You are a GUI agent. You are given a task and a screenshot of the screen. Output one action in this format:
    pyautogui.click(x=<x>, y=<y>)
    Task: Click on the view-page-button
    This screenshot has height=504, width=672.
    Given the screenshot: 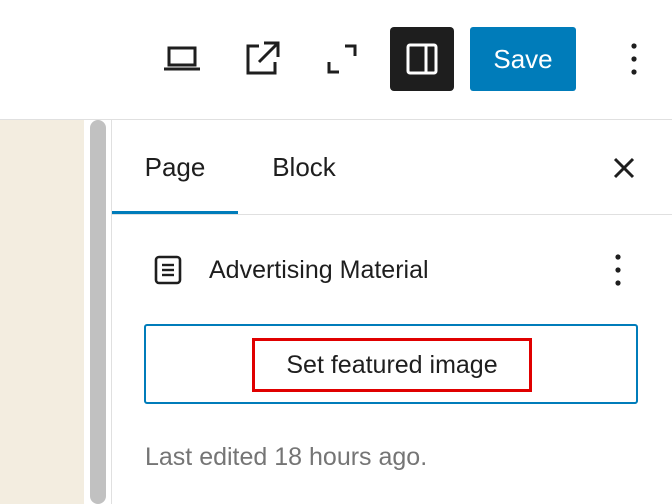 What is the action you would take?
    pyautogui.click(x=262, y=59)
    